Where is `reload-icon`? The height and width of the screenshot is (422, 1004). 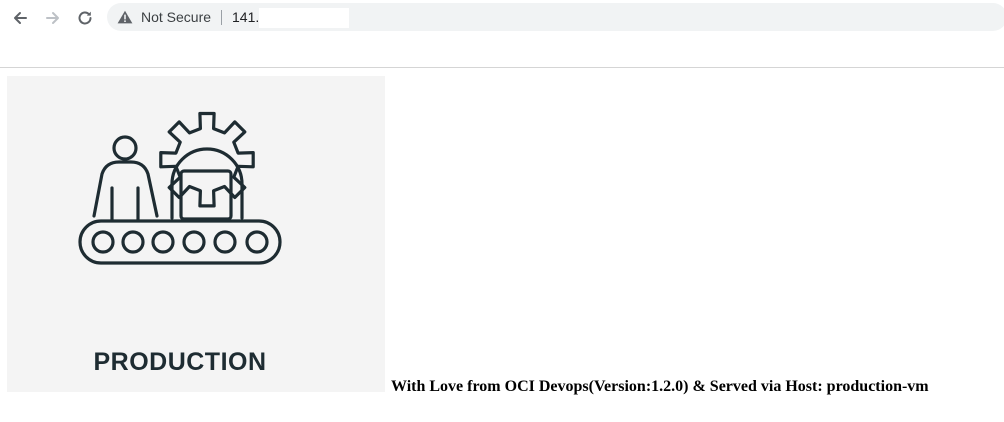
reload-icon is located at coordinates (85, 18).